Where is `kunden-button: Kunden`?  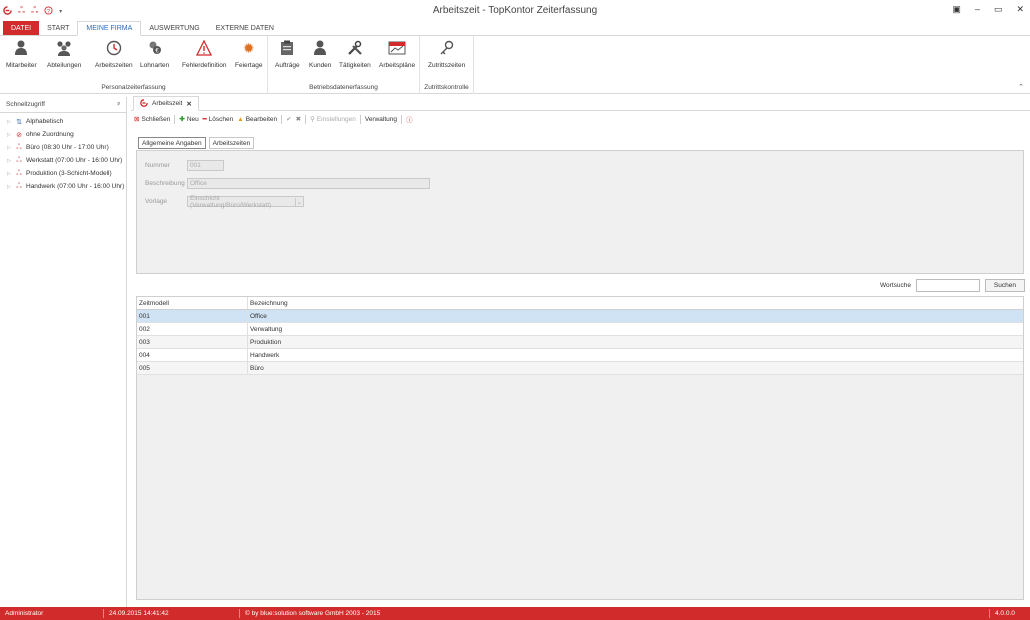 kunden-button: Kunden is located at coordinates (320, 54).